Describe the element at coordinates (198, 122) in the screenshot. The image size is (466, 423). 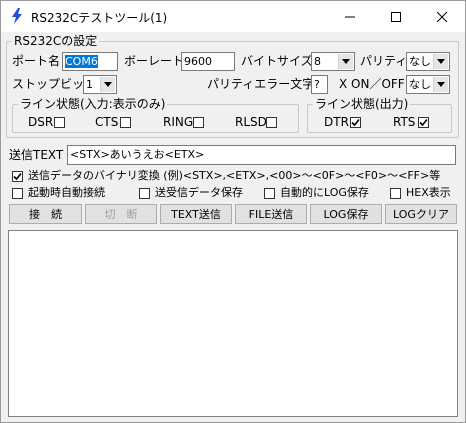
I see `ring-checkbox` at that location.